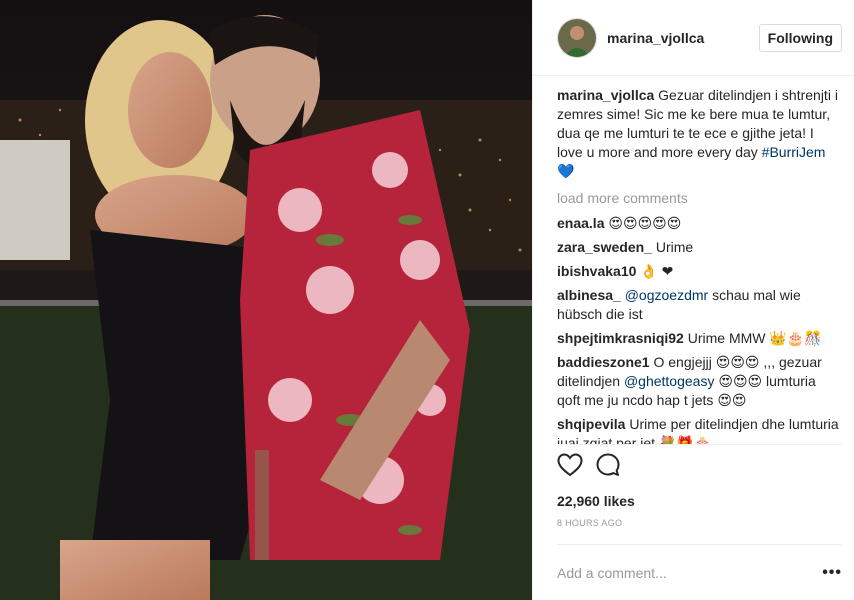 The width and height of the screenshot is (854, 600). Describe the element at coordinates (620, 338) in the screenshot. I see `comment-username: shpejtimkrasniqi92` at that location.